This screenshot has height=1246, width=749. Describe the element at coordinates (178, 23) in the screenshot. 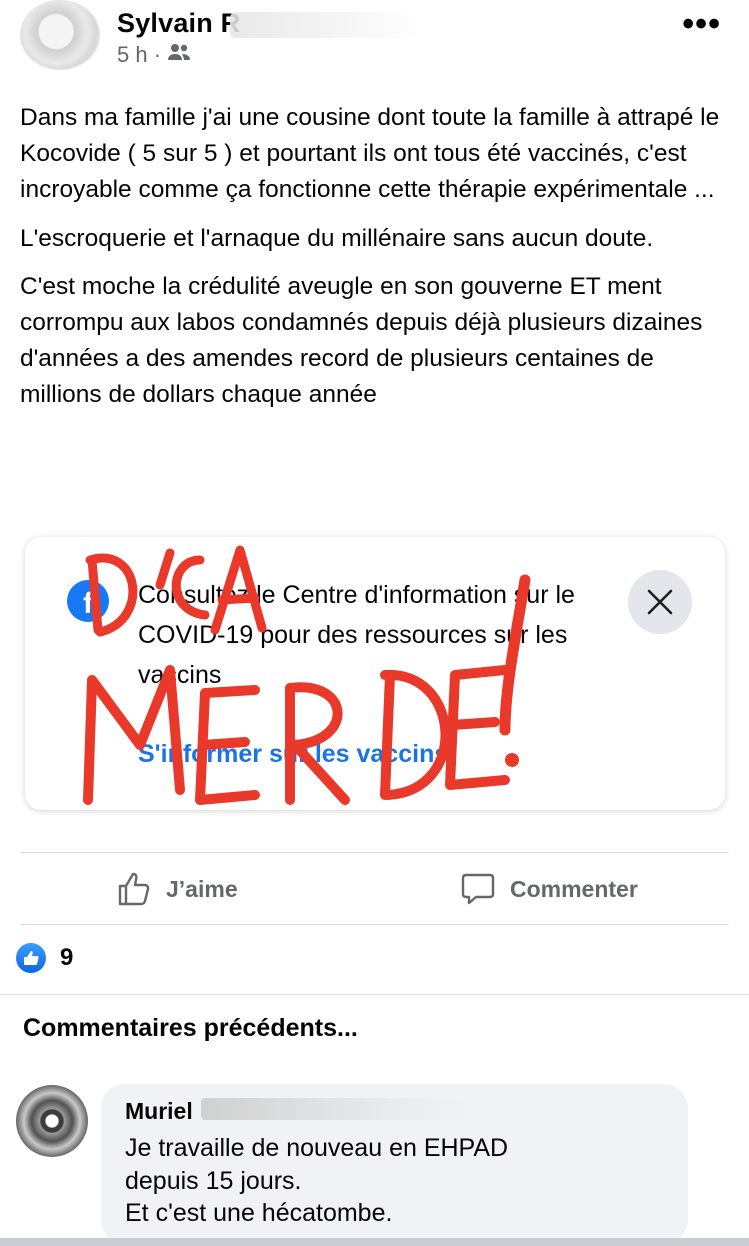

I see `author-name: Sylvain R` at that location.